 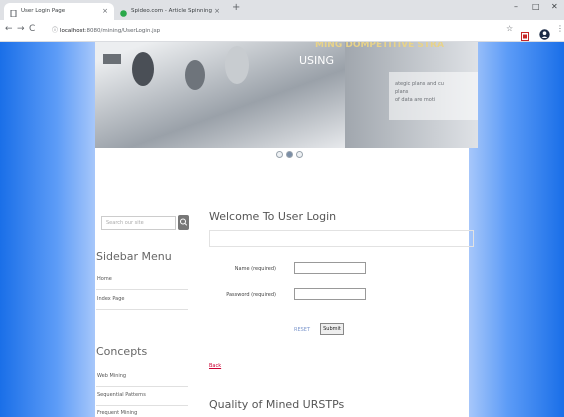 What do you see at coordinates (341, 238) in the screenshot?
I see `message-box` at bounding box center [341, 238].